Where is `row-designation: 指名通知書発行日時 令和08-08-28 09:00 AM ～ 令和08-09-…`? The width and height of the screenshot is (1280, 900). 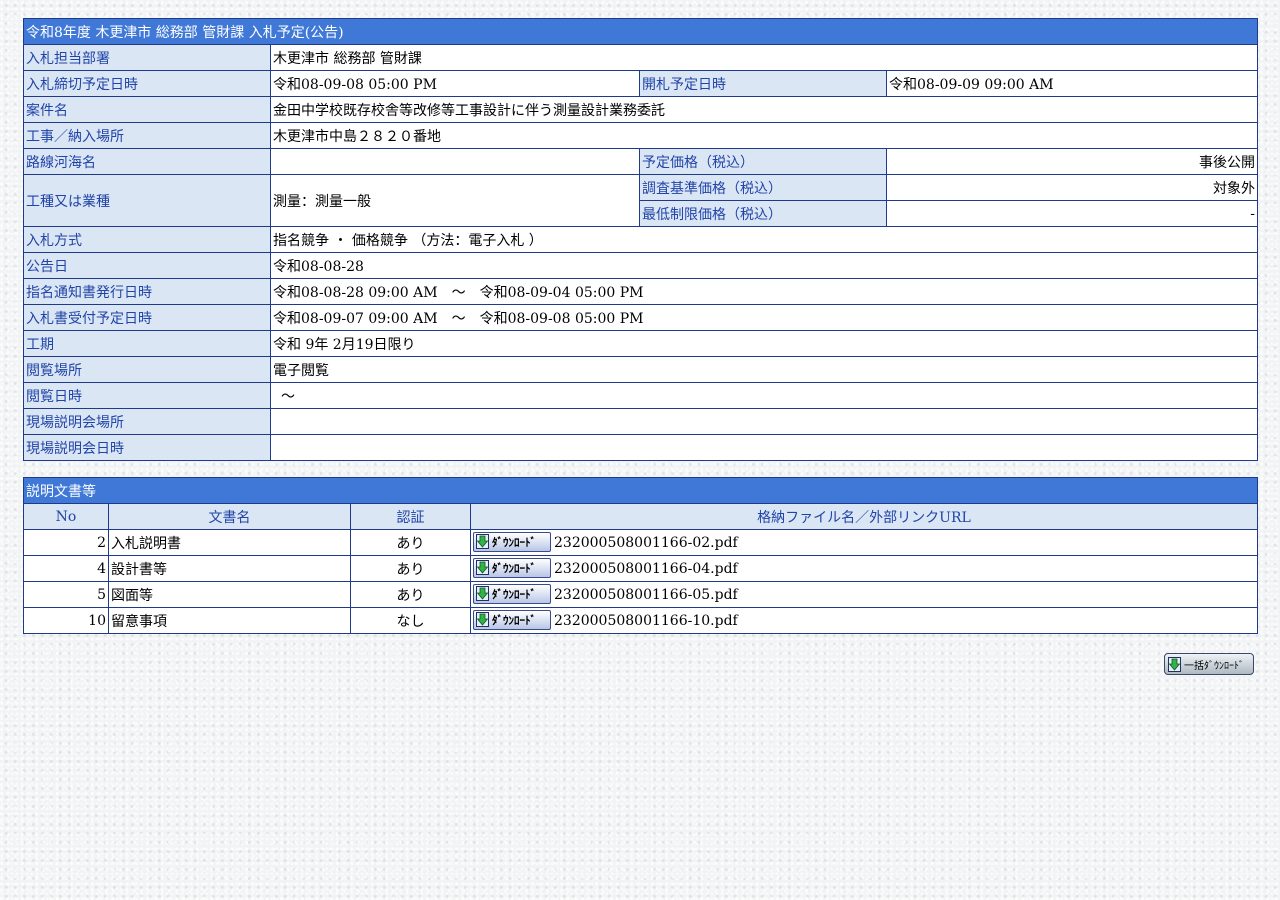 row-designation: 指名通知書発行日時 令和08-08-28 09:00 AM ～ 令和08-09-… is located at coordinates (641, 291).